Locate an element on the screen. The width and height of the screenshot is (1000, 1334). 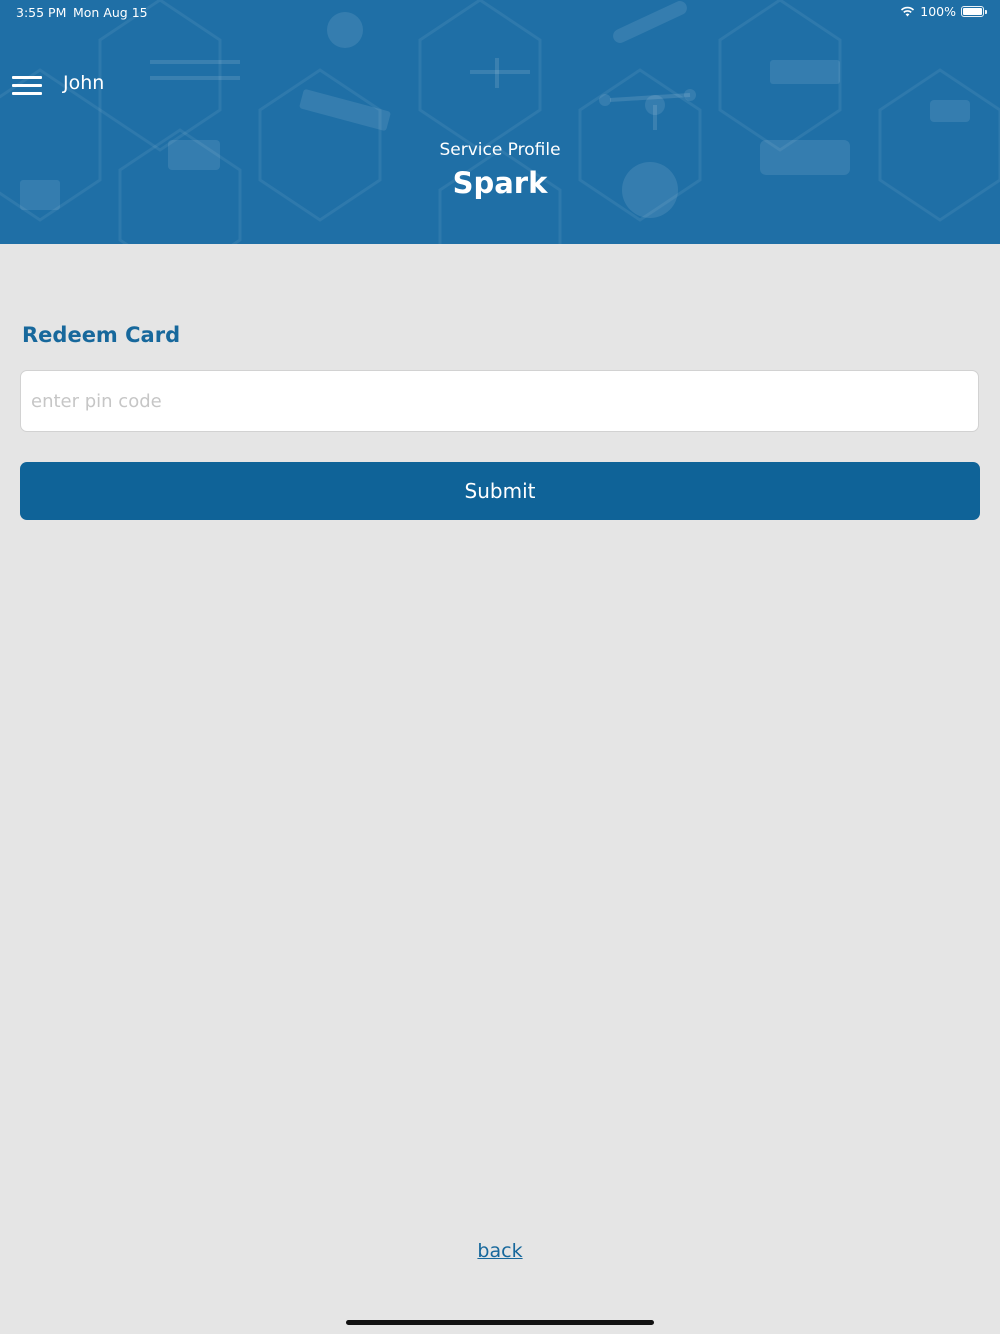
battery-percentage: 100% is located at coordinates (938, 11).